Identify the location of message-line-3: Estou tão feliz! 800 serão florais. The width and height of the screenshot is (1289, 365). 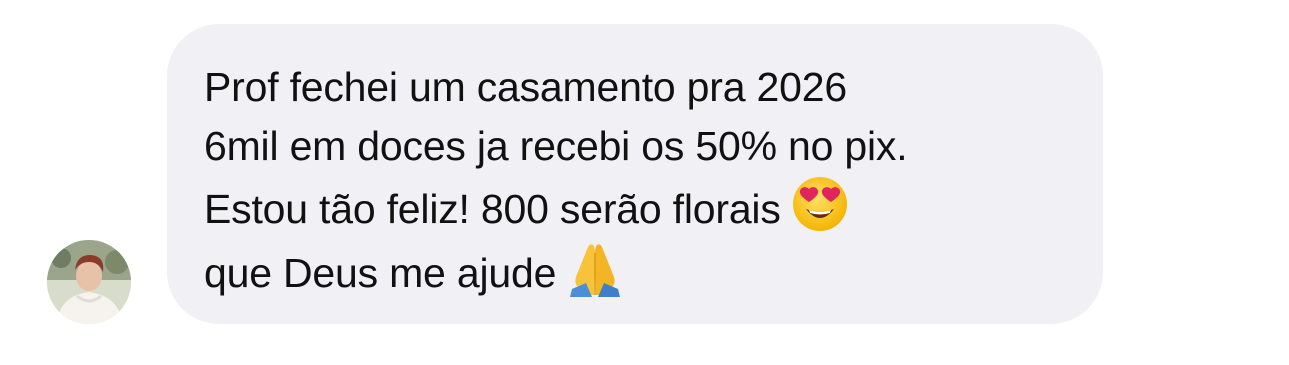
(492, 209).